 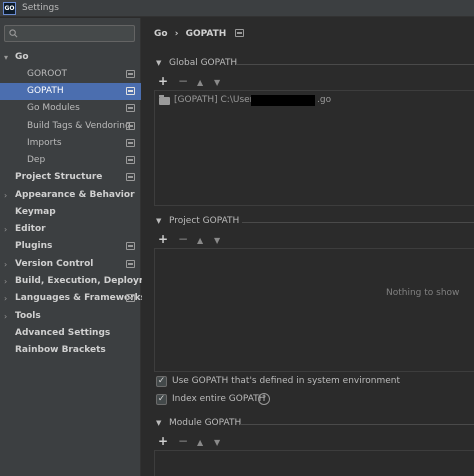 What do you see at coordinates (70, 333) in the screenshot?
I see `sidebar-item-advanced-settings: Advanced Settings` at bounding box center [70, 333].